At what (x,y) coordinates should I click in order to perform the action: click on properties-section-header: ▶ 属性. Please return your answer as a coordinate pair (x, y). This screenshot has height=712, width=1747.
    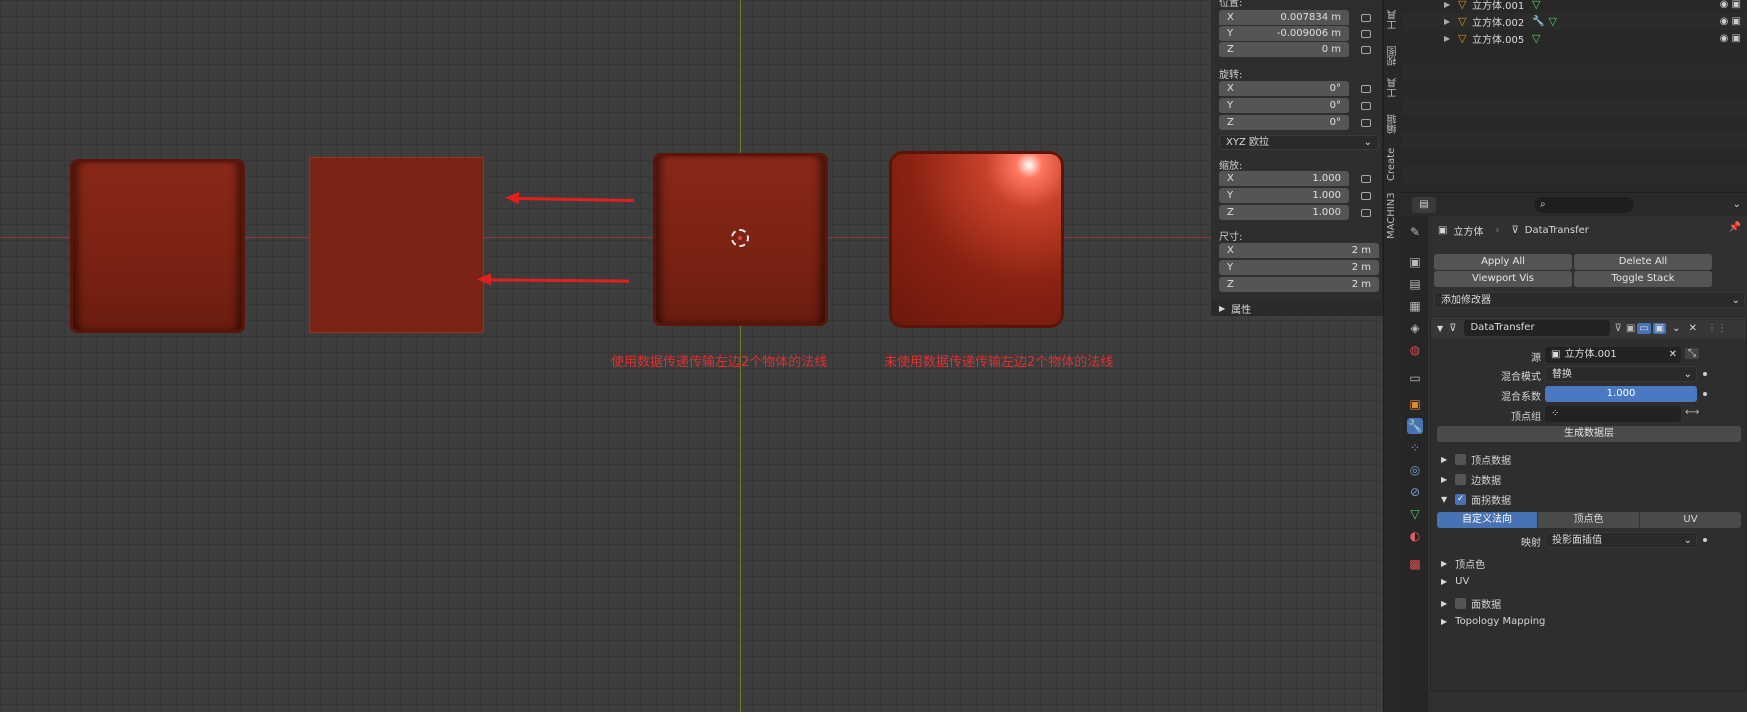
    Looking at the image, I should click on (1297, 308).